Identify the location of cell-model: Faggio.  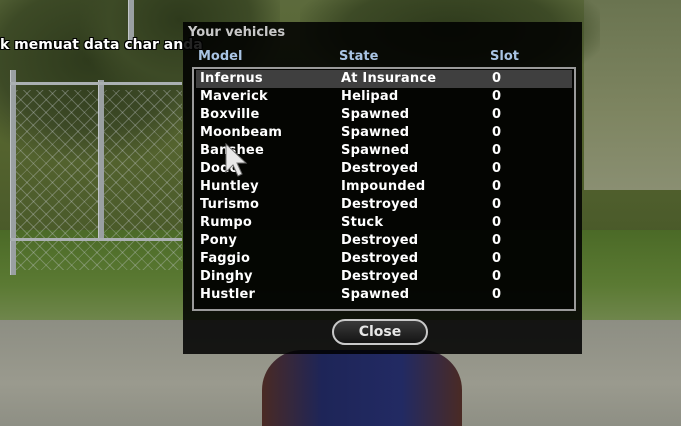
(225, 258).